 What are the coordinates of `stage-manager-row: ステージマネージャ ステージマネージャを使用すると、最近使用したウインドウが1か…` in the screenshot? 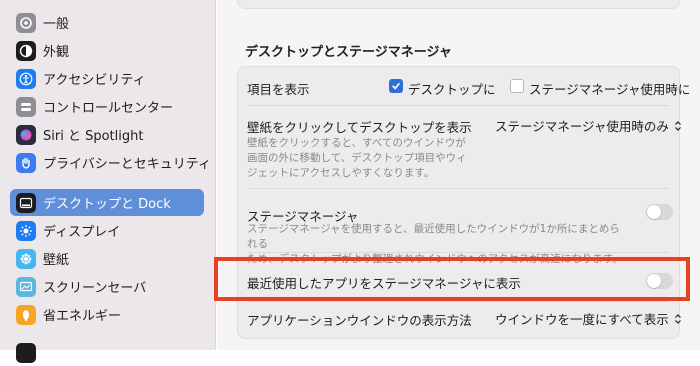 It's located at (459, 227).